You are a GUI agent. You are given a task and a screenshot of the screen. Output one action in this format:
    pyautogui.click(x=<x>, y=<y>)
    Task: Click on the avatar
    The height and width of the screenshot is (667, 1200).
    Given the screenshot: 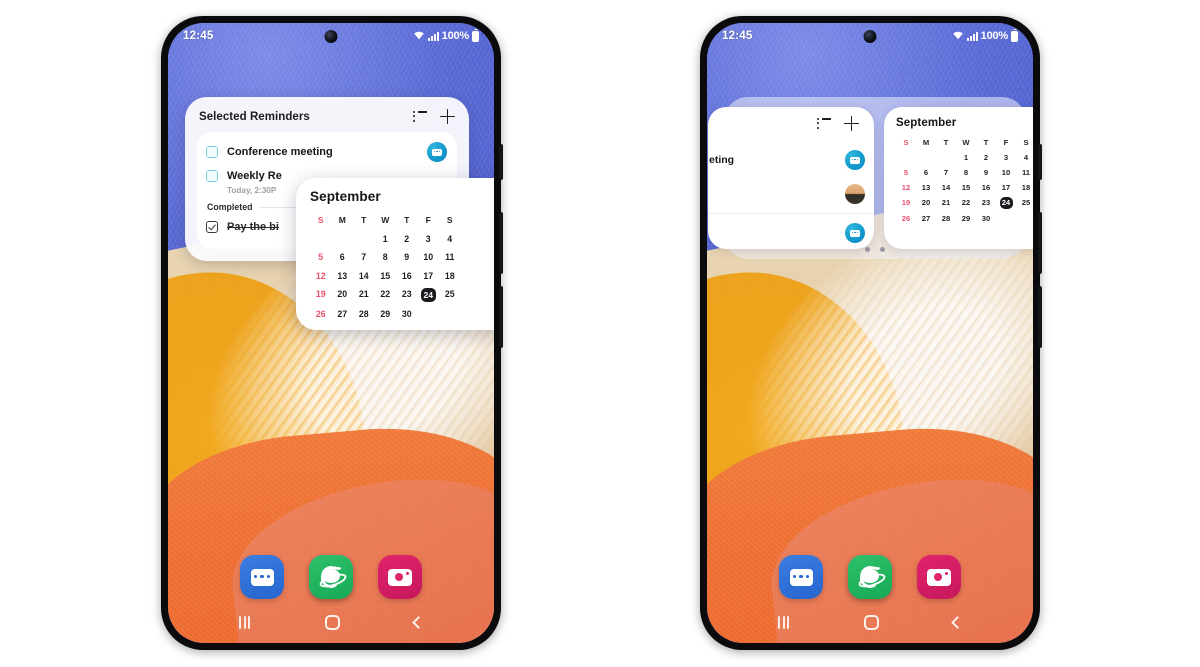 What is the action you would take?
    pyautogui.click(x=855, y=194)
    